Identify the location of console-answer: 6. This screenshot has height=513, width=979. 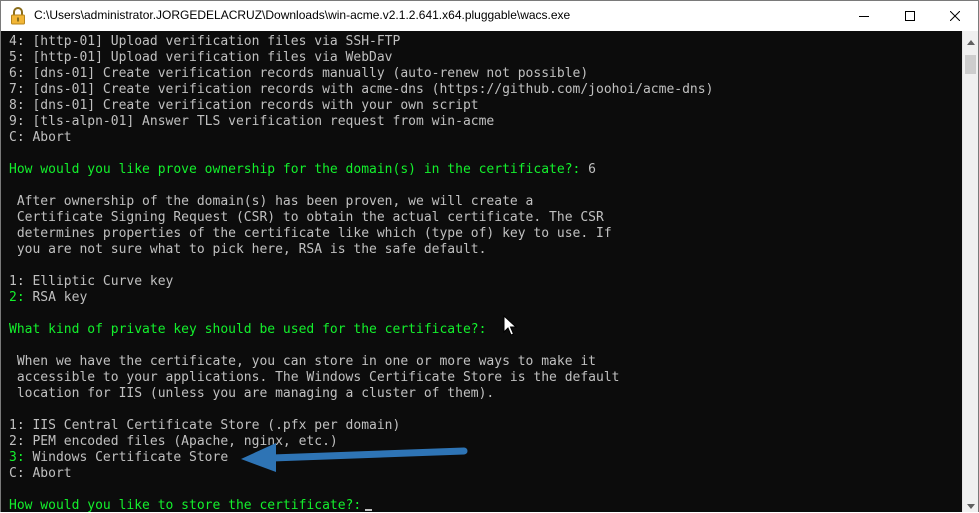
(588, 169).